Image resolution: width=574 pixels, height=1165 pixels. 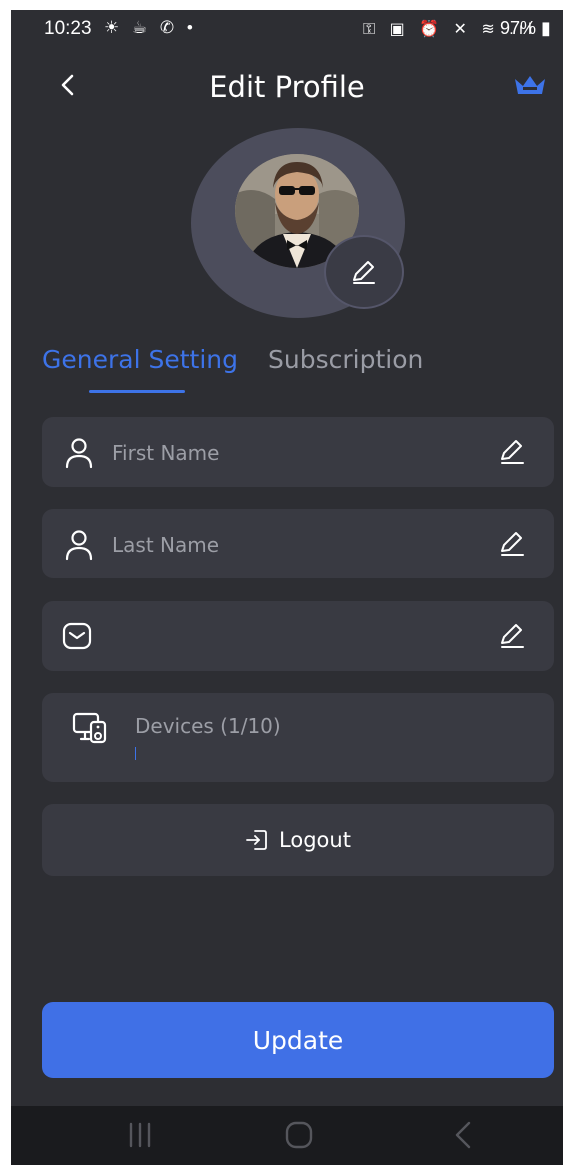 I want to click on battery-percent: 97%, so click(x=518, y=28).